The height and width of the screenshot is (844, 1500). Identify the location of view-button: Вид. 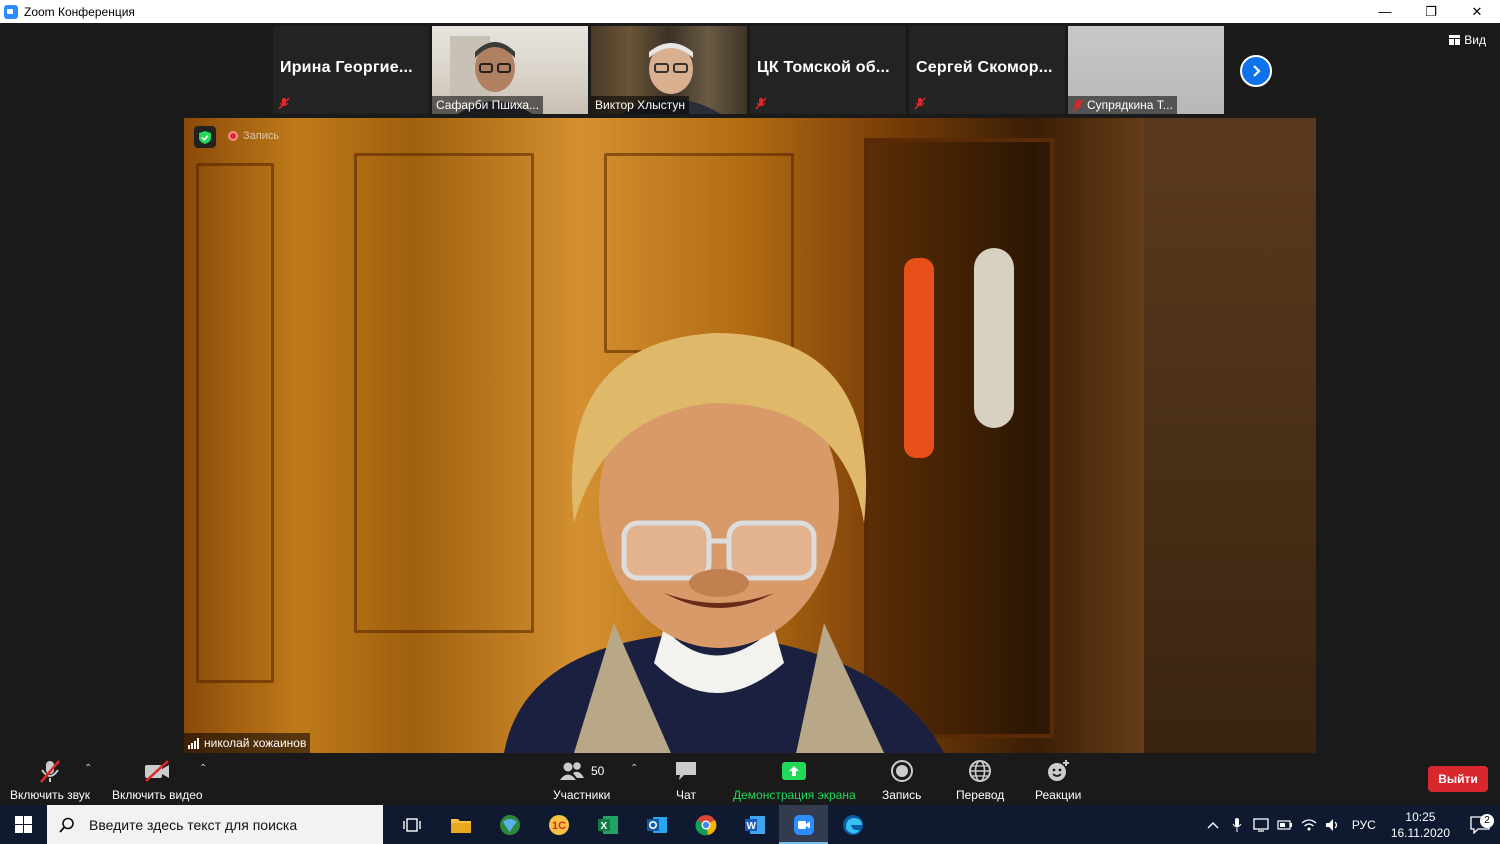
(1467, 40).